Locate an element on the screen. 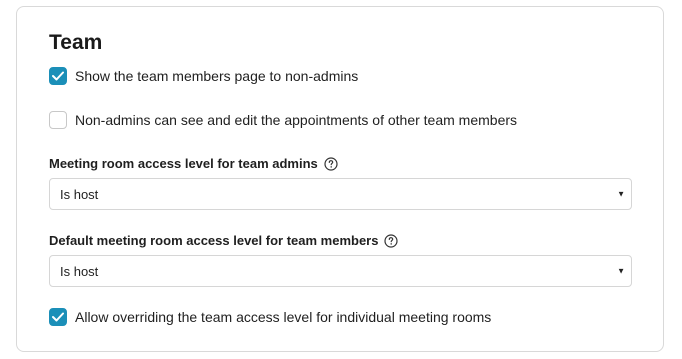  show-members-page-checkbox is located at coordinates (58, 76).